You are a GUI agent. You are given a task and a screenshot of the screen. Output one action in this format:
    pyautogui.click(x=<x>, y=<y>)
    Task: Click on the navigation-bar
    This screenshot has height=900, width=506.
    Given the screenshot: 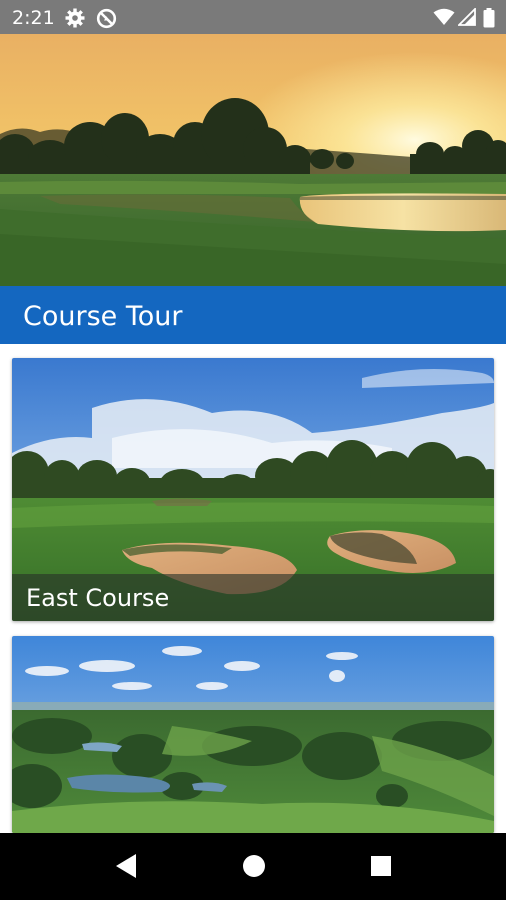 What is the action you would take?
    pyautogui.click(x=253, y=866)
    